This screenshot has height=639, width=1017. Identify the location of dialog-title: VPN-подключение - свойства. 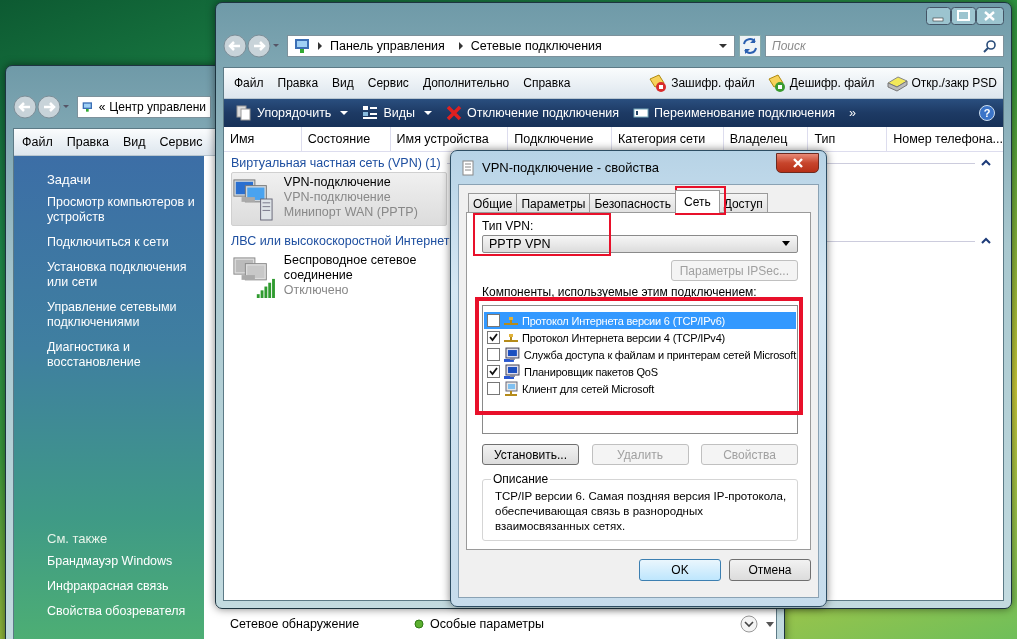
(570, 167).